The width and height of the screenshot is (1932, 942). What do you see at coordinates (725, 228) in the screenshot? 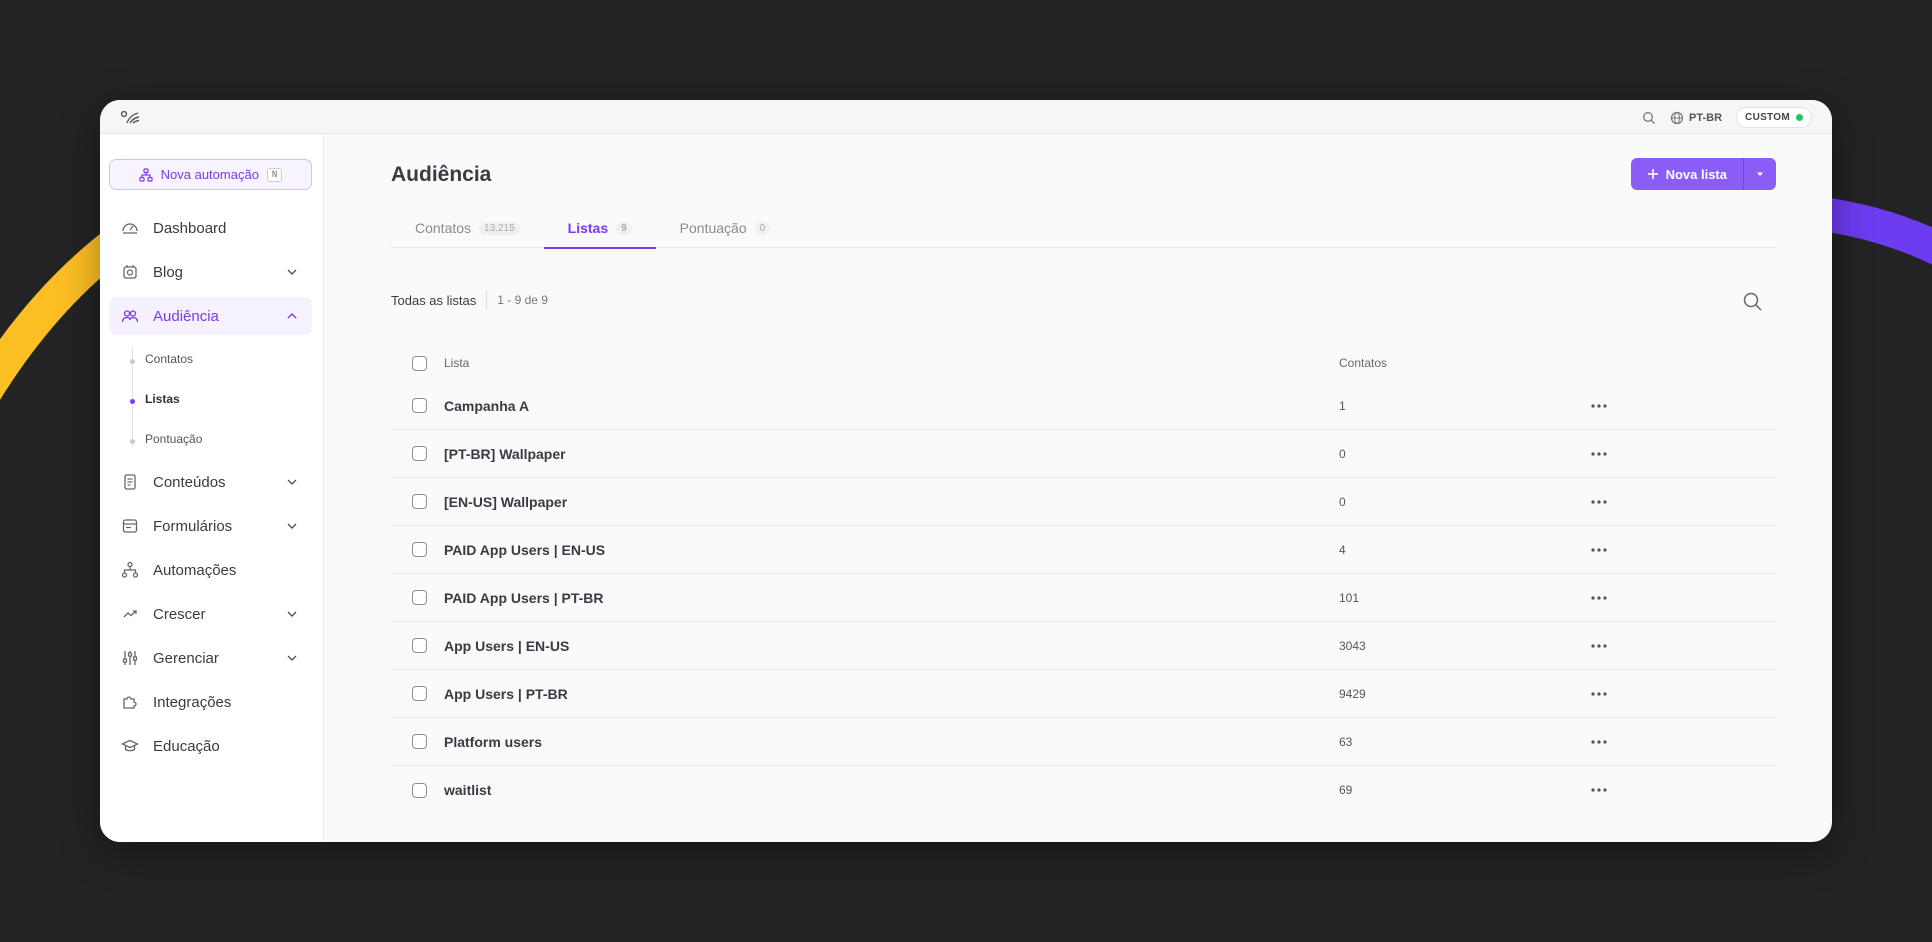
I see `tab-score: Pontuação 0` at bounding box center [725, 228].